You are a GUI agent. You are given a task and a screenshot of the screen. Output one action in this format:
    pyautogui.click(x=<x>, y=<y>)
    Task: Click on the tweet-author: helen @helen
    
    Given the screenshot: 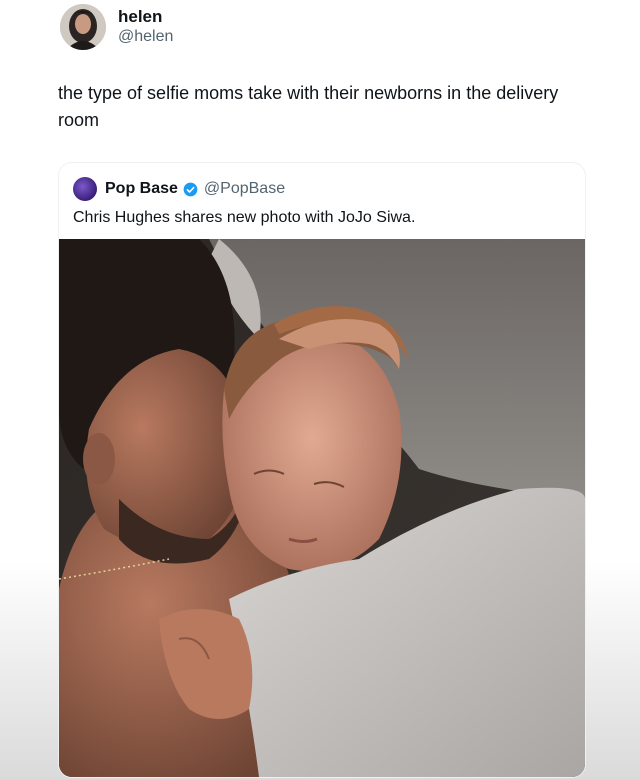 What is the action you would take?
    pyautogui.click(x=145, y=27)
    